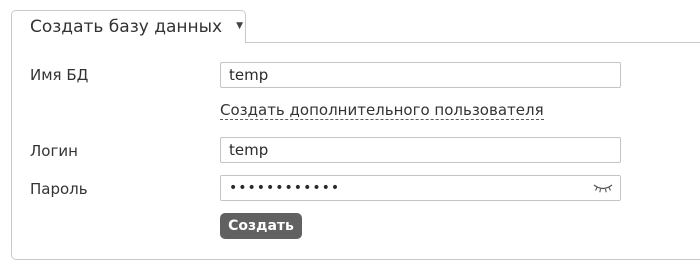 This screenshot has height=270, width=700. What do you see at coordinates (261, 226) in the screenshot?
I see `create-button: Создать` at bounding box center [261, 226].